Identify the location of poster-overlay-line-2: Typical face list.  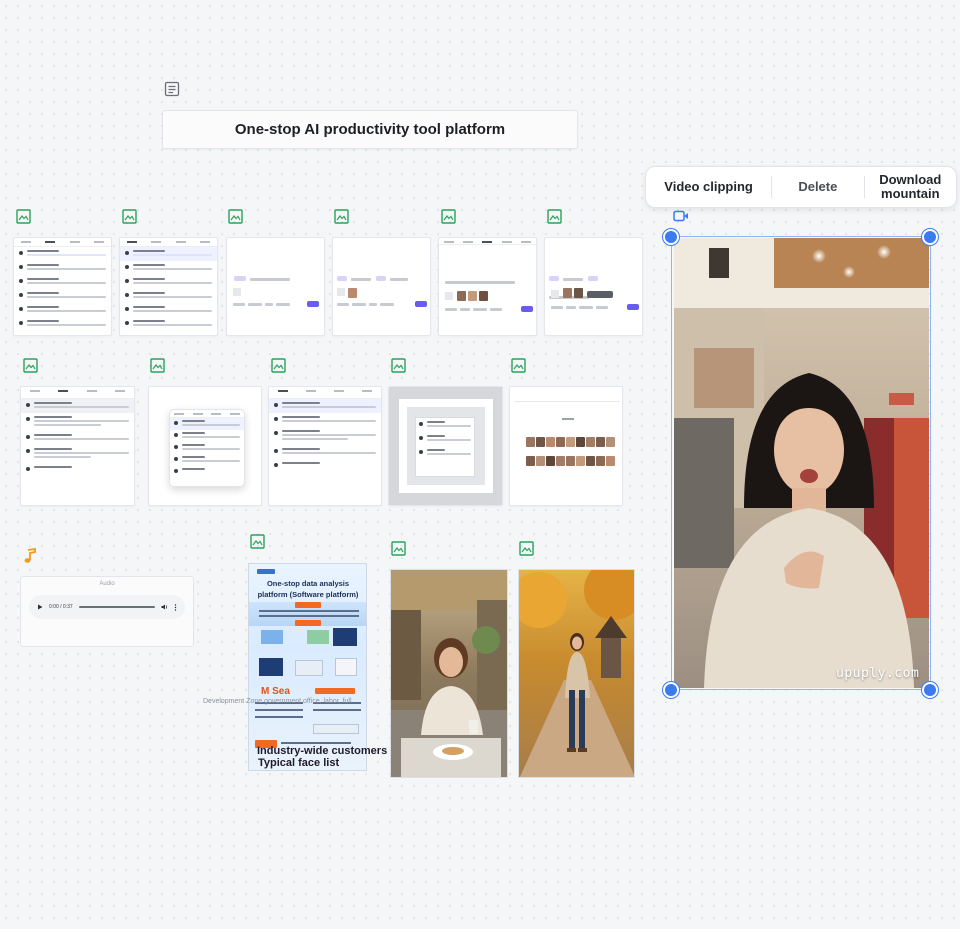
(299, 763).